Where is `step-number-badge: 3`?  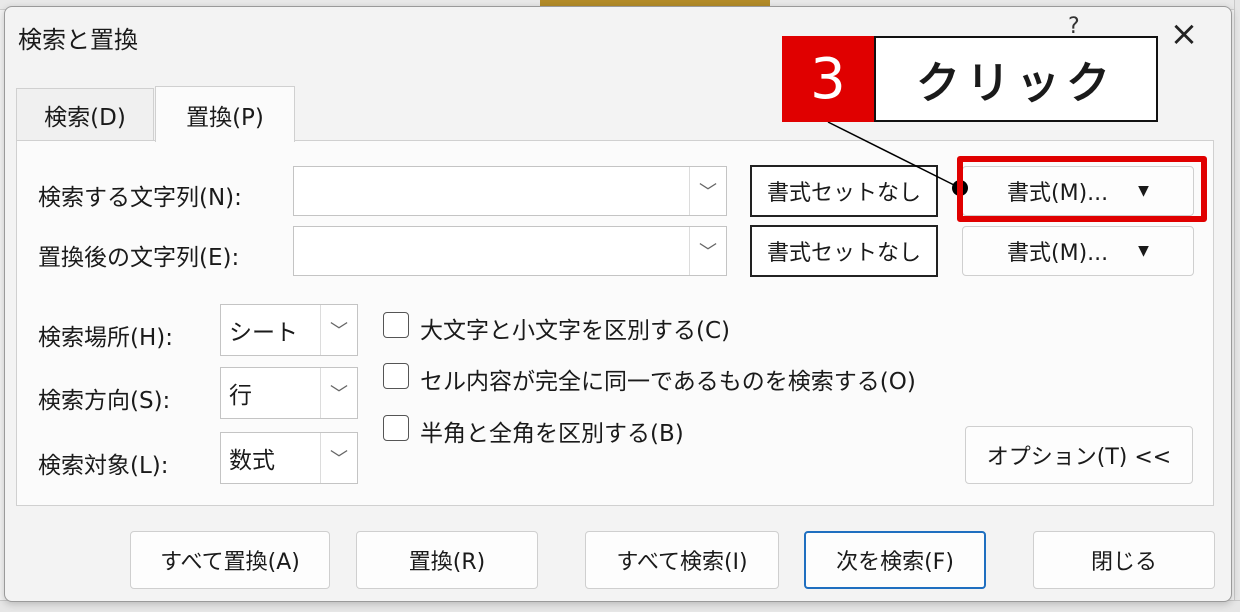 step-number-badge: 3 is located at coordinates (828, 79).